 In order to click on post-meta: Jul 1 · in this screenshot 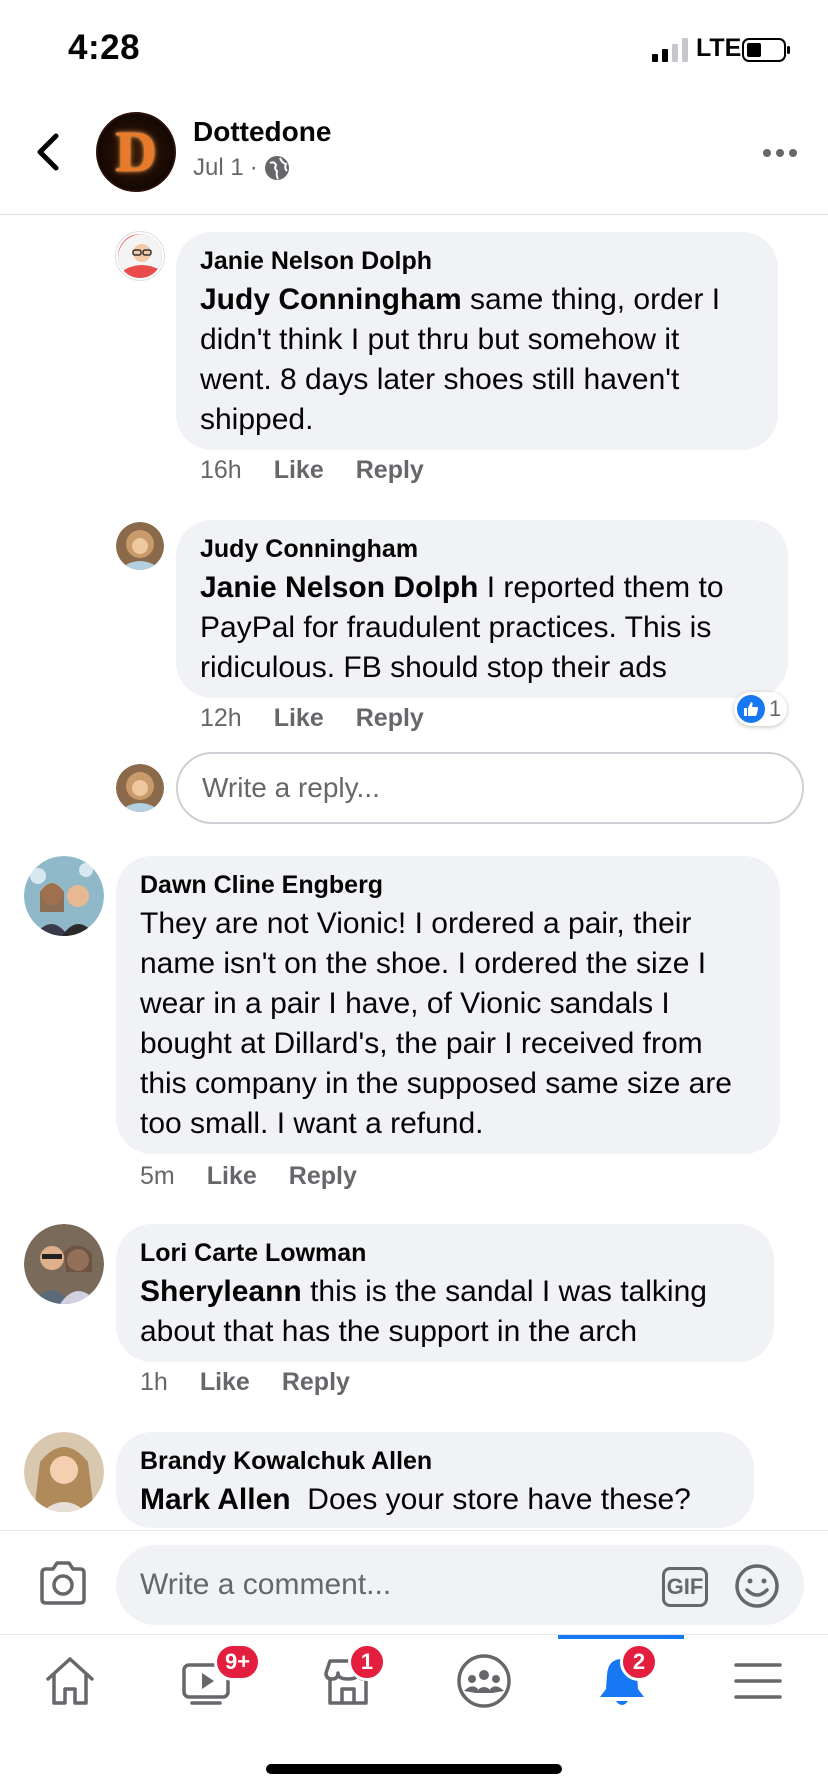, I will do `click(241, 168)`.